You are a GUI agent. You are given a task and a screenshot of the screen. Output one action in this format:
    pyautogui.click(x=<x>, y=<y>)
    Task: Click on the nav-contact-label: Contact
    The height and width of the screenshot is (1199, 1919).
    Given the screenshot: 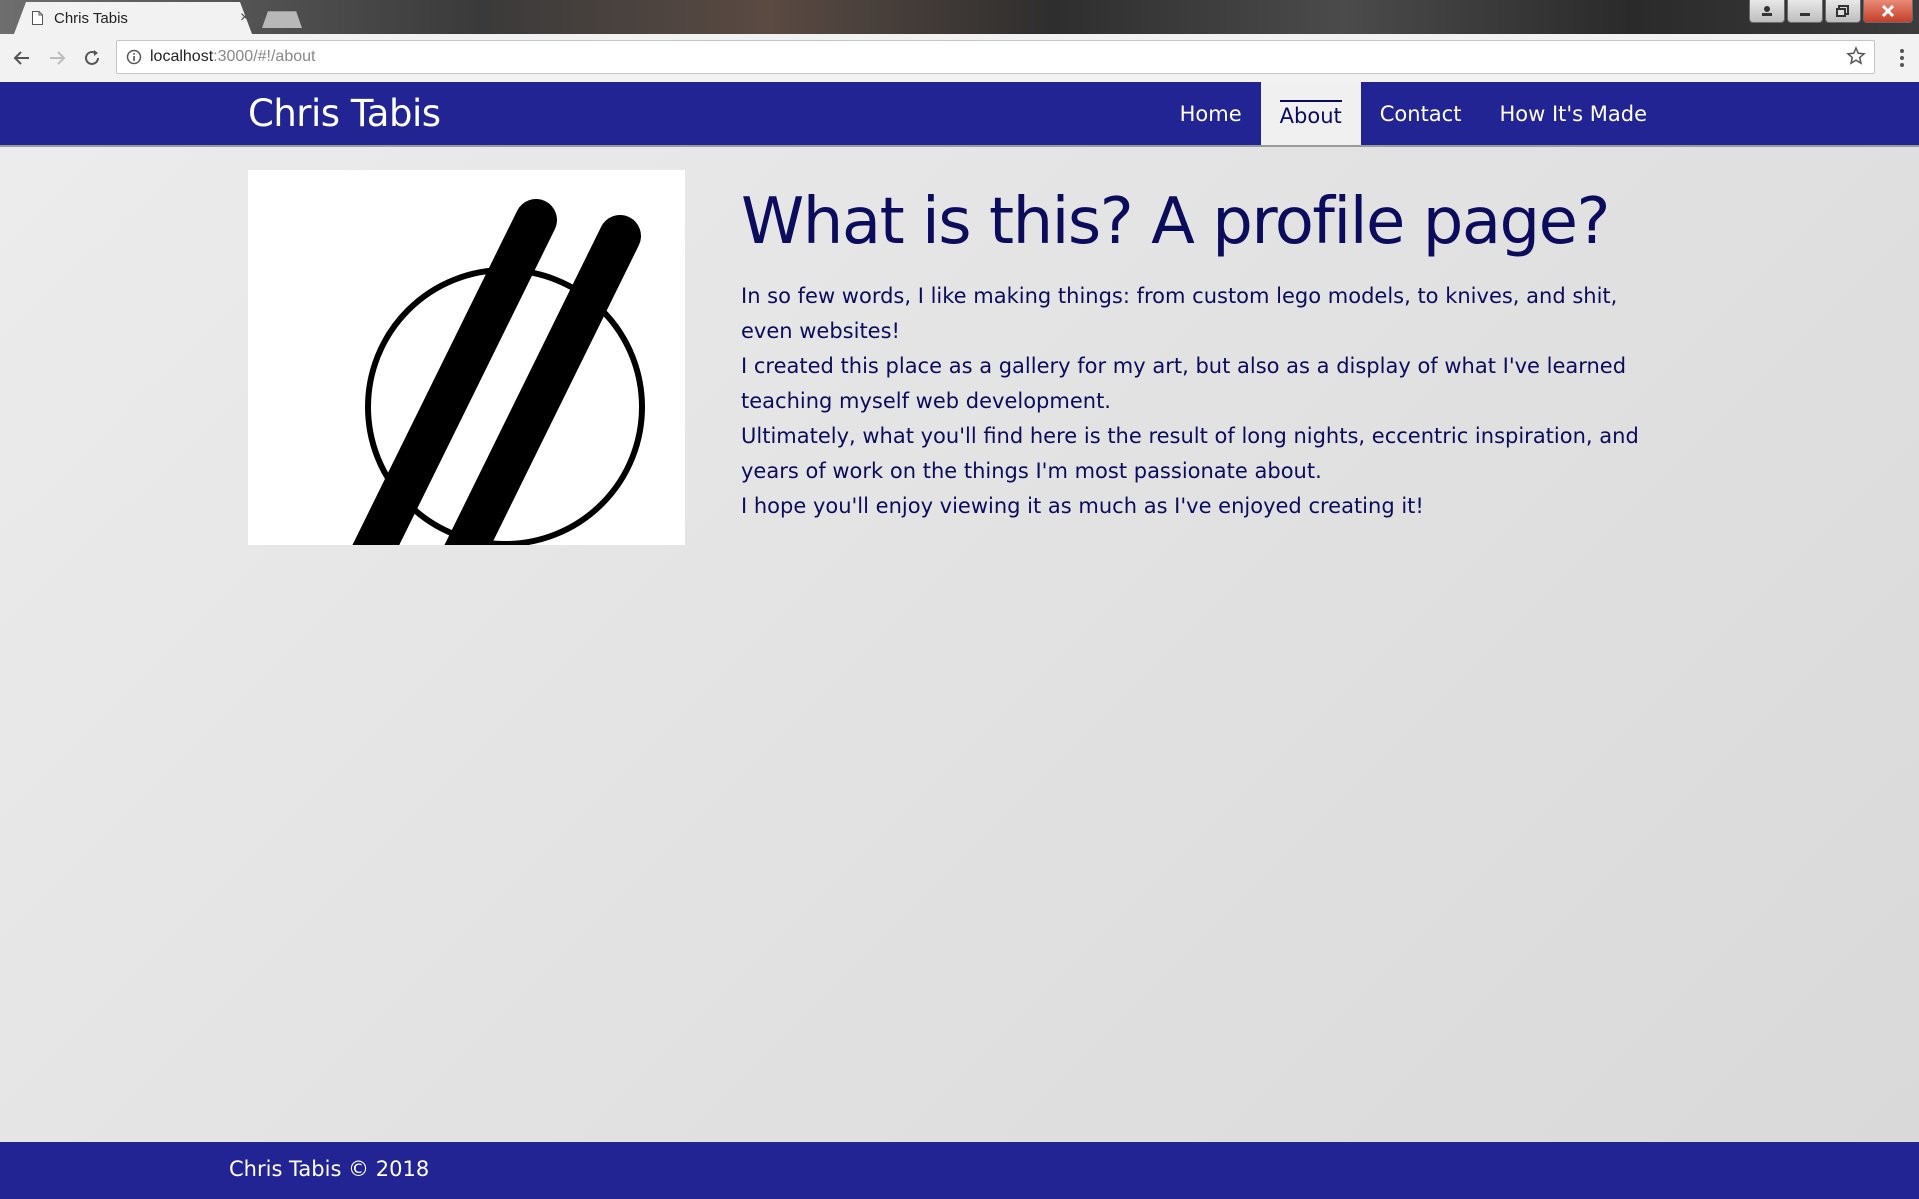 What is the action you would take?
    pyautogui.click(x=1420, y=113)
    